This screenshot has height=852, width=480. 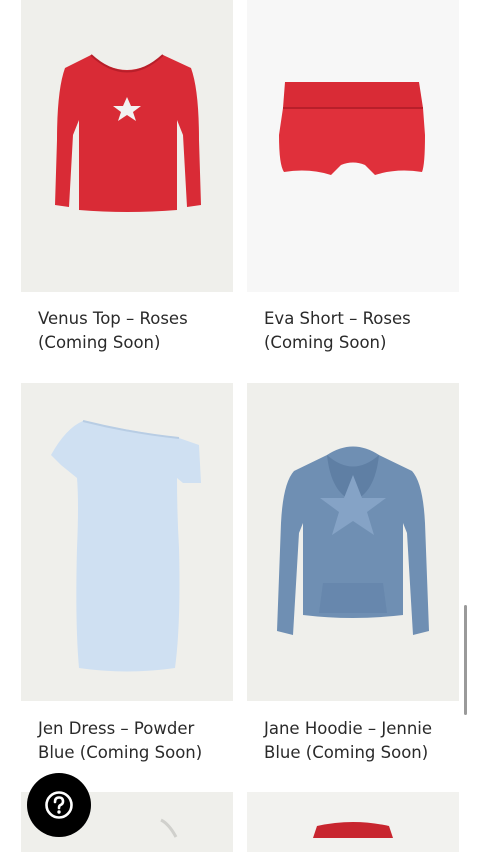 I want to click on product-title: Jen Dress – Powder Blue (Coming Soon), so click(x=133, y=741).